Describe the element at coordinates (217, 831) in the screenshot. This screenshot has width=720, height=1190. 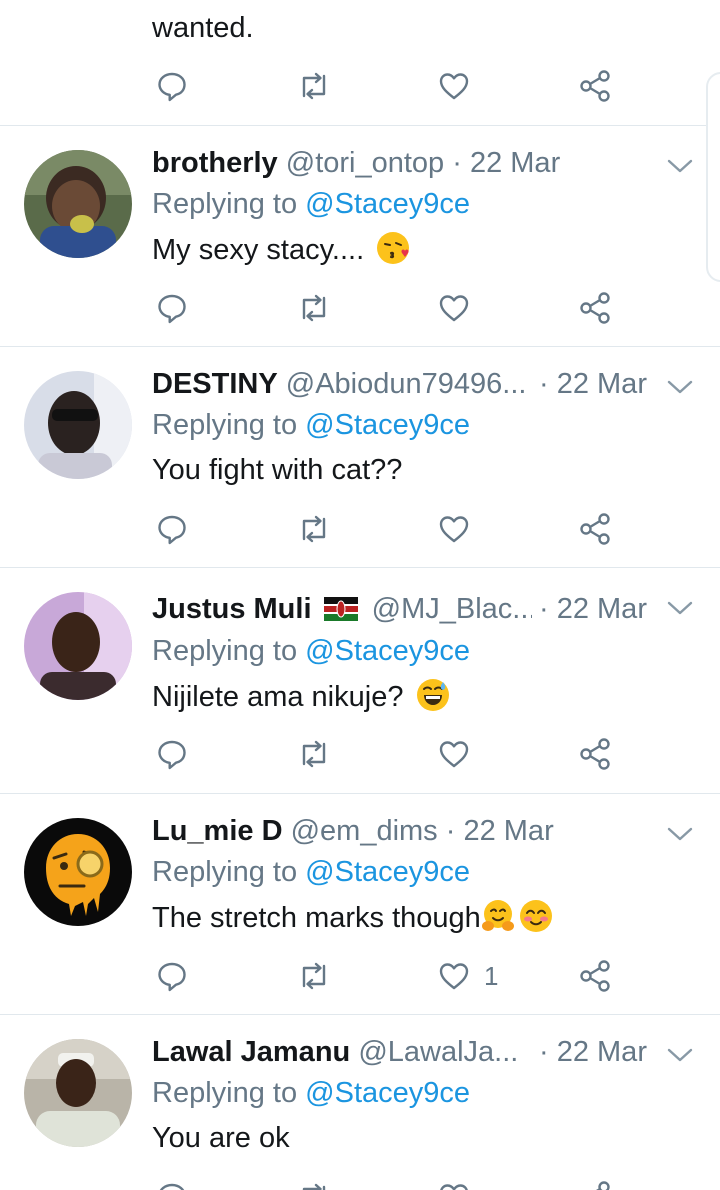
I see `display-name: Lu_mie D` at that location.